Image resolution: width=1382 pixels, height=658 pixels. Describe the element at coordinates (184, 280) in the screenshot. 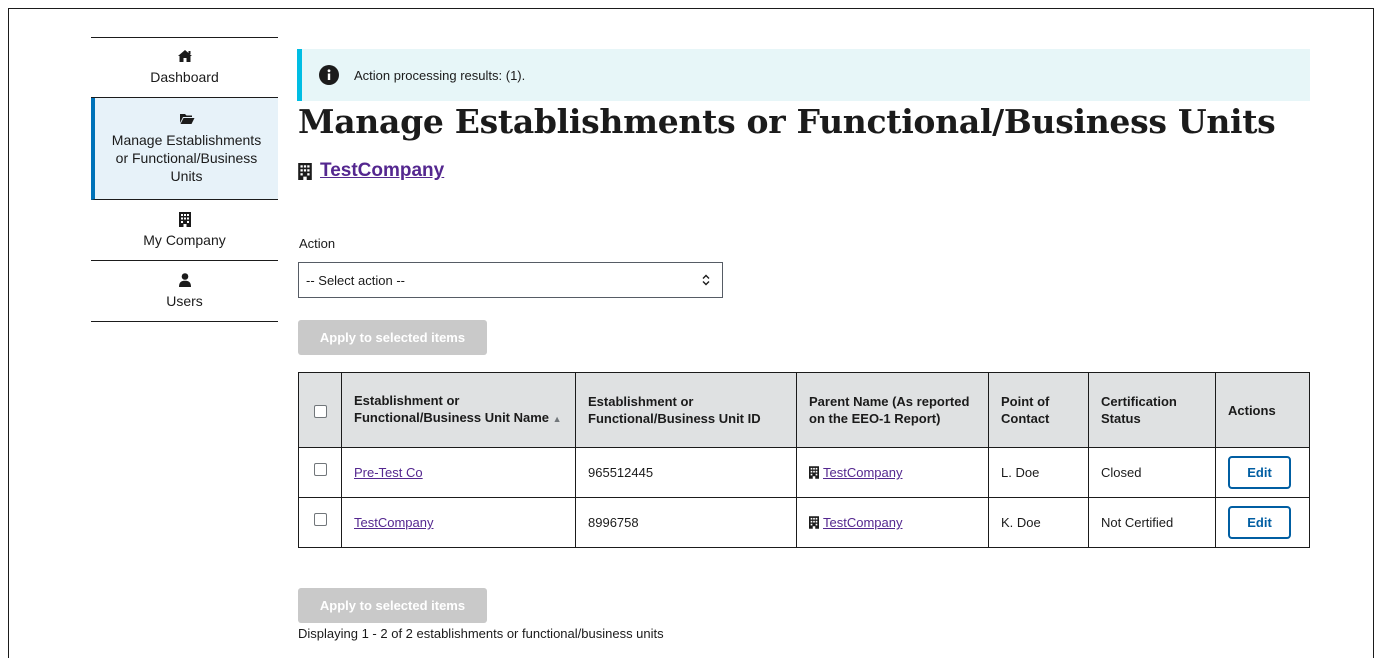

I see `user-icon` at that location.